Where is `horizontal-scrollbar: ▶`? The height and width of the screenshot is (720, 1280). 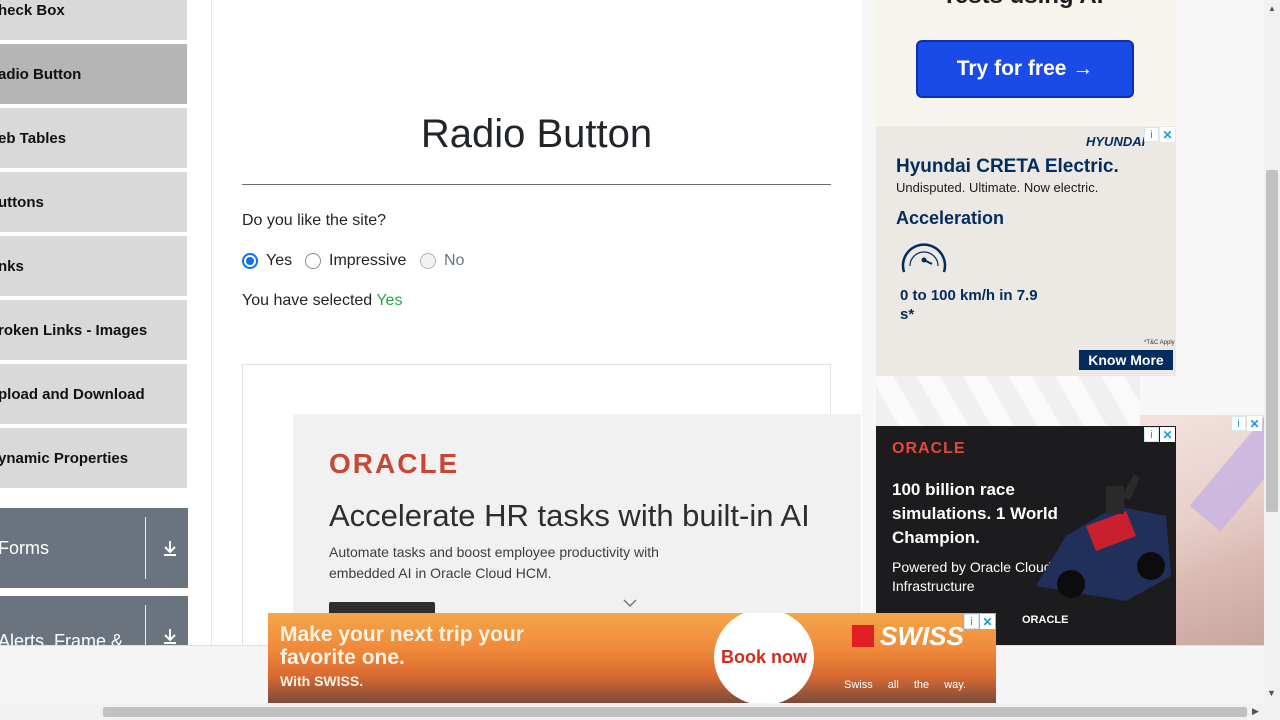
horizontal-scrollbar: ▶ is located at coordinates (640, 712).